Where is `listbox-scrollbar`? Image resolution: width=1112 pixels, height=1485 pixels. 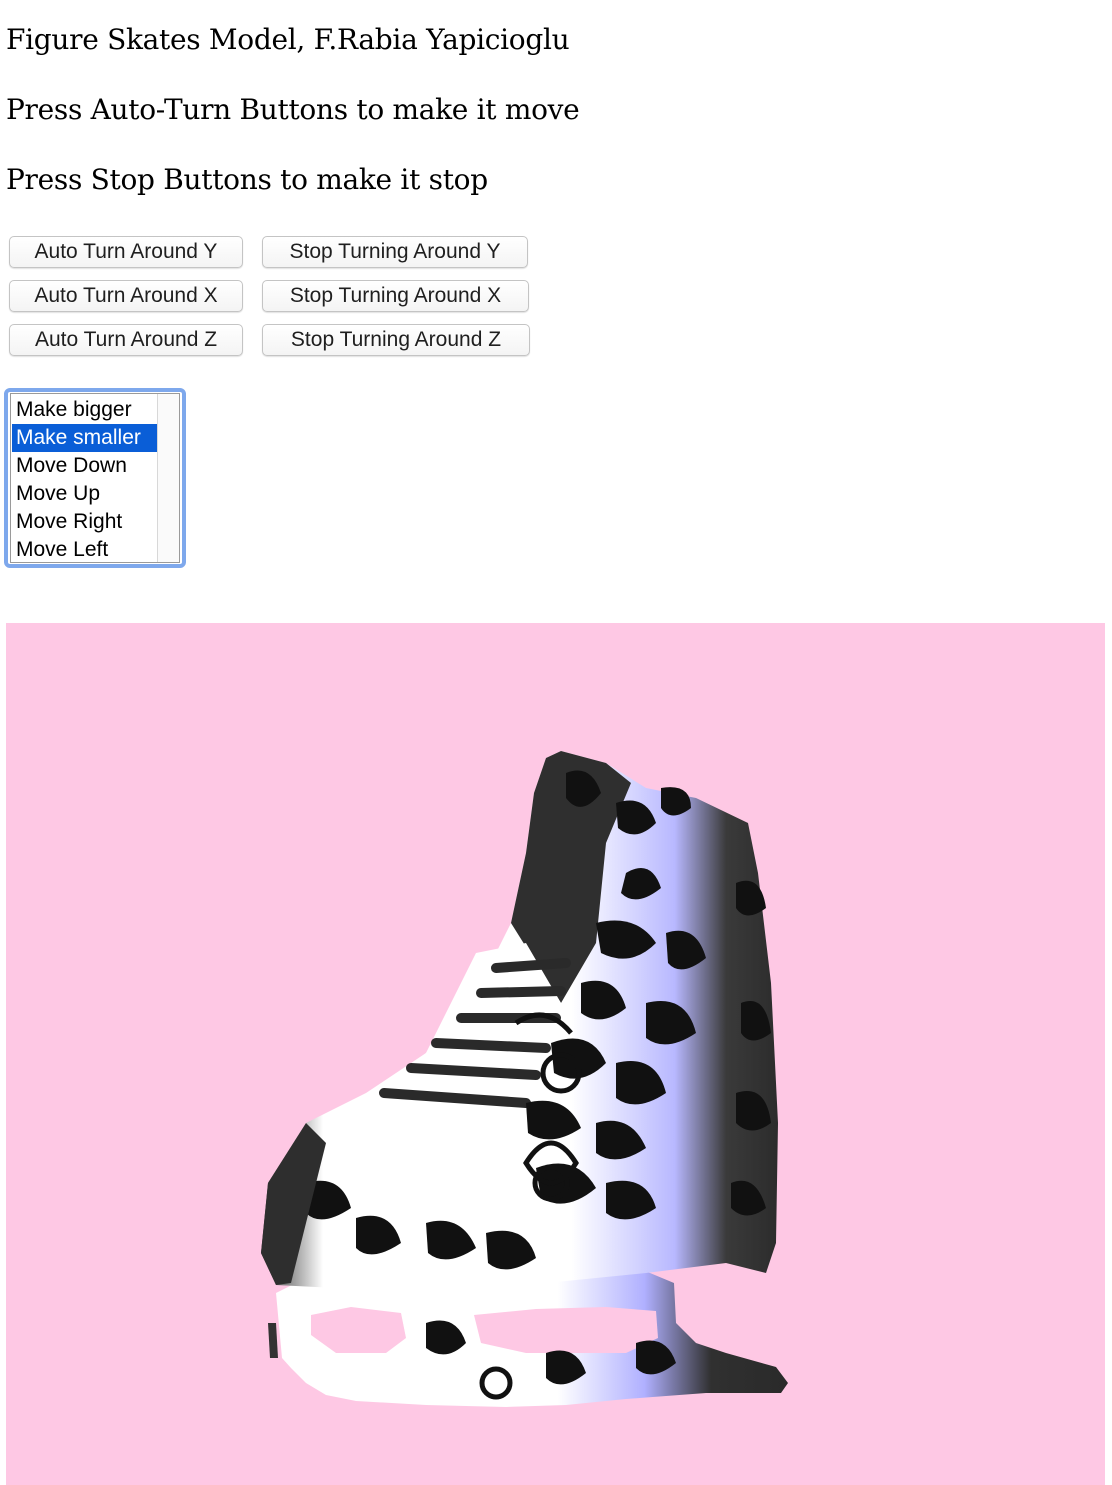
listbox-scrollbar is located at coordinates (168, 478).